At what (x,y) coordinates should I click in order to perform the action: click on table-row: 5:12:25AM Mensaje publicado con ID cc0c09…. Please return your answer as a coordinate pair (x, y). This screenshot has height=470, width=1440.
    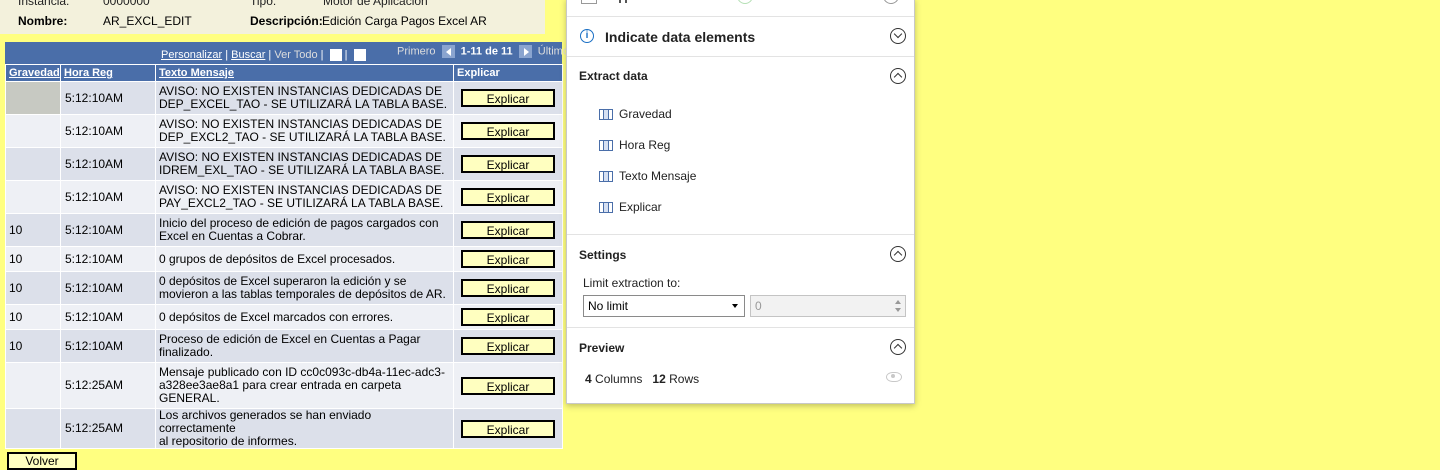
    Looking at the image, I should click on (284, 385).